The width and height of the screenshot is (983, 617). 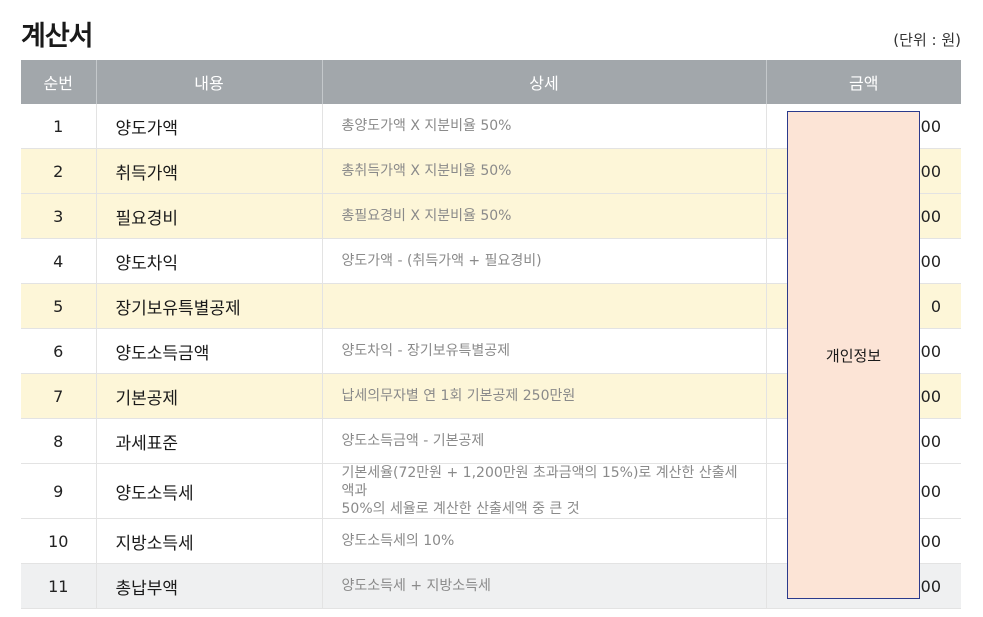 What do you see at coordinates (544, 261) in the screenshot?
I see `row-detail: 양도가액 - (취득가액 + 필요경비)` at bounding box center [544, 261].